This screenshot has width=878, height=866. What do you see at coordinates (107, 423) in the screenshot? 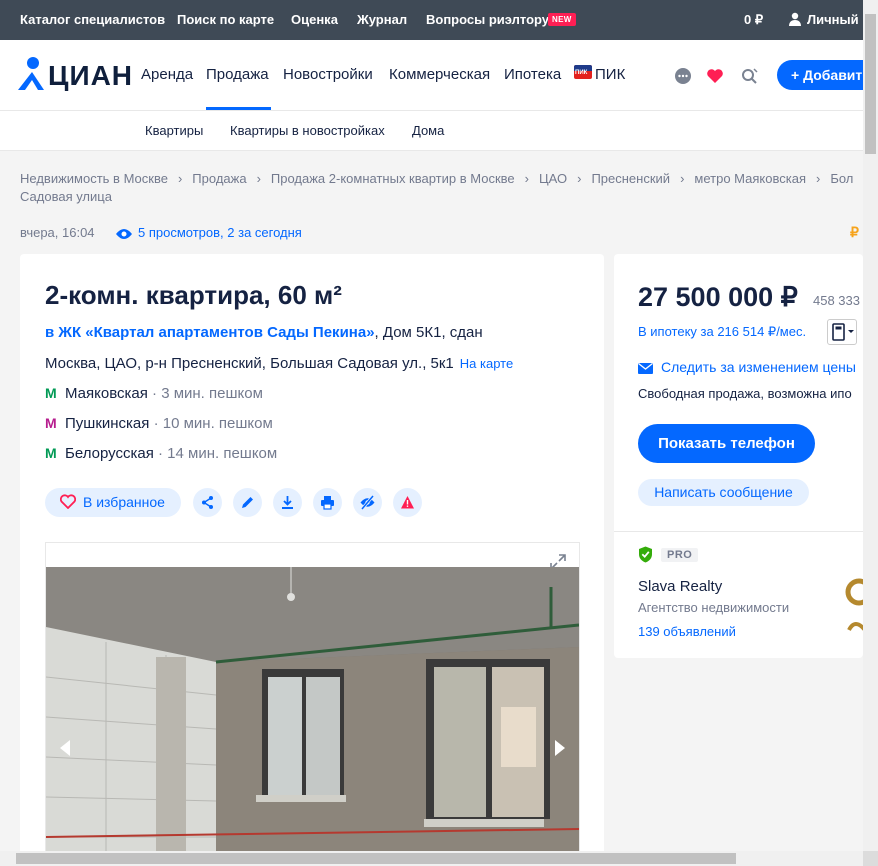
I see `metro-name: Пушкинская` at bounding box center [107, 423].